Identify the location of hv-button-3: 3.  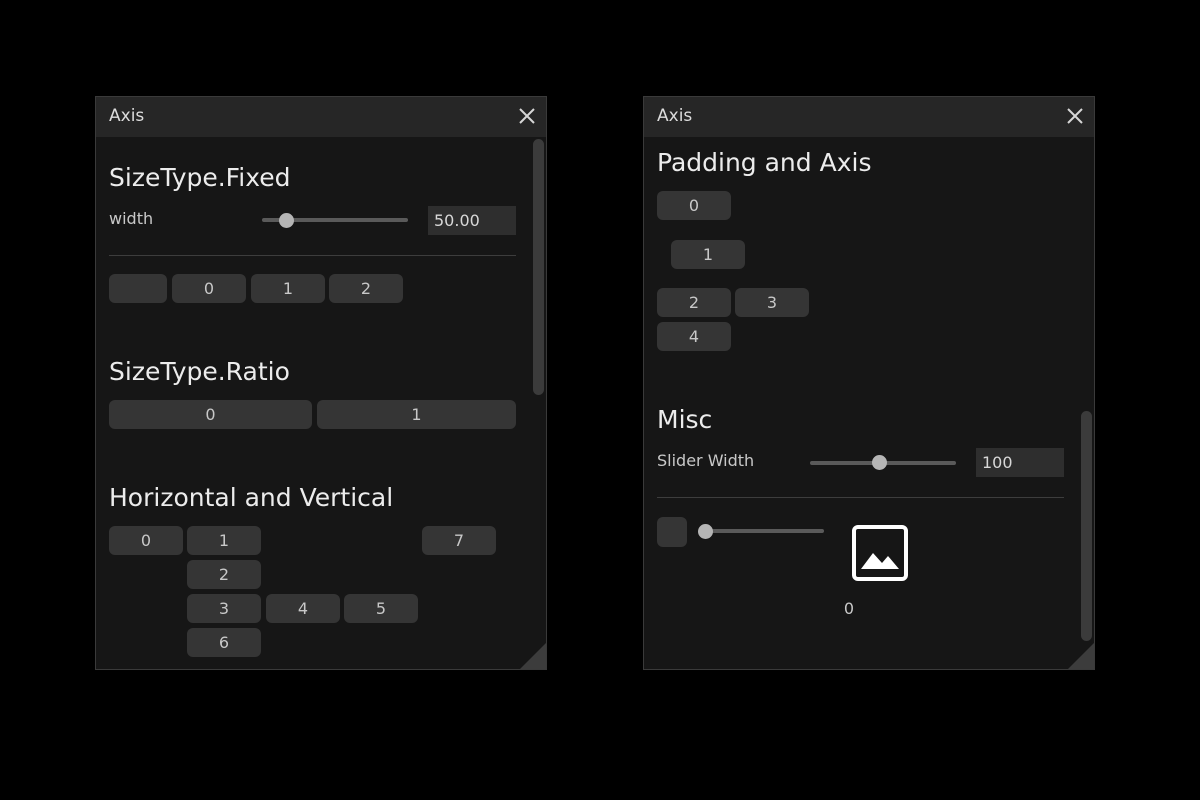
(224, 608).